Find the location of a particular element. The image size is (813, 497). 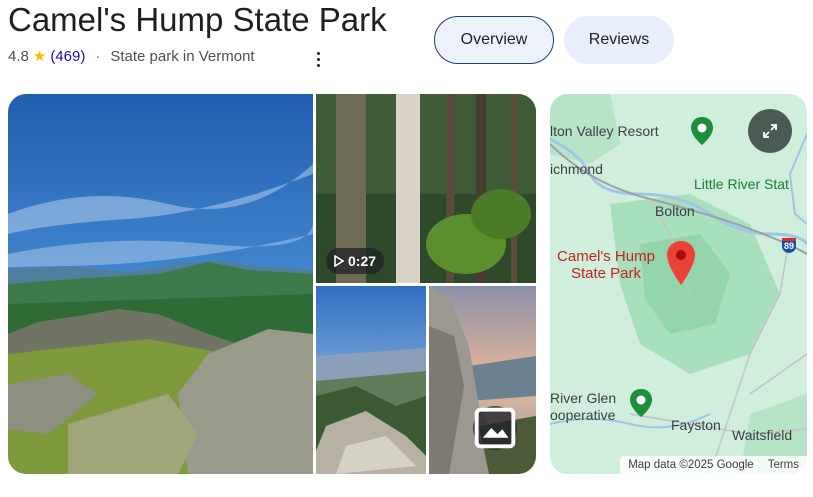

star-icon: ★ is located at coordinates (39, 56).